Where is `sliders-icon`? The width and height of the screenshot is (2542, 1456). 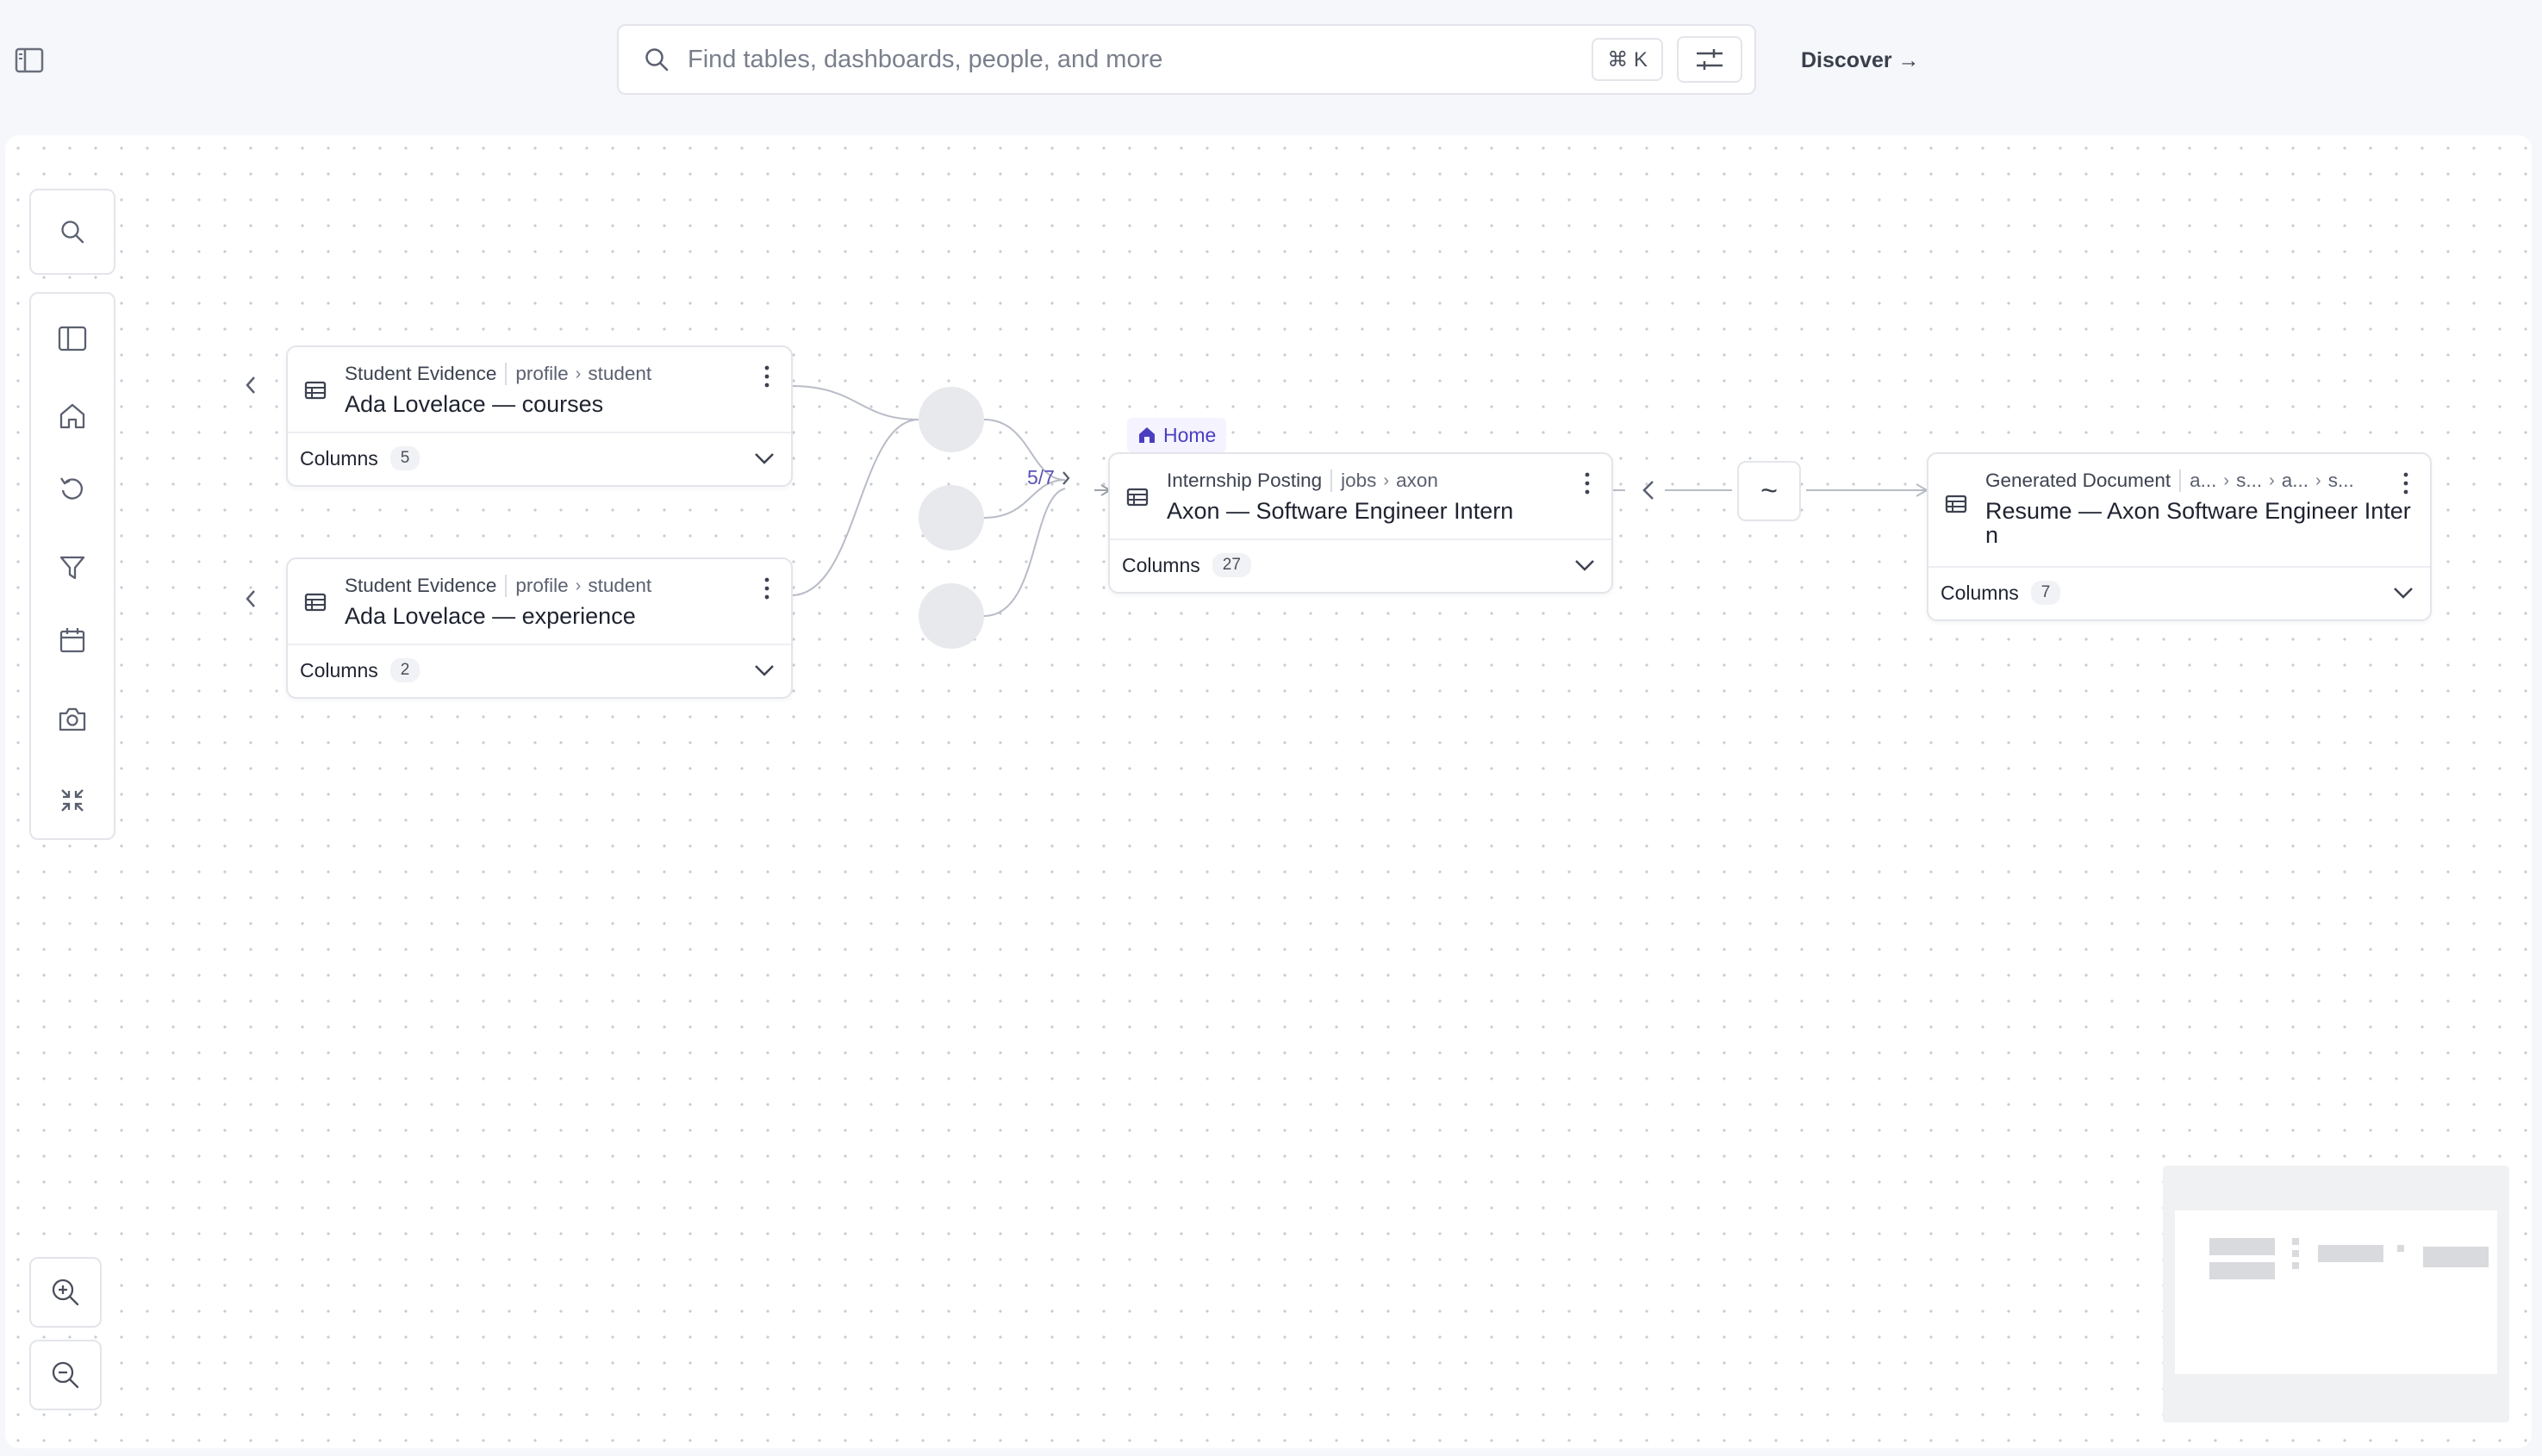 sliders-icon is located at coordinates (1710, 59).